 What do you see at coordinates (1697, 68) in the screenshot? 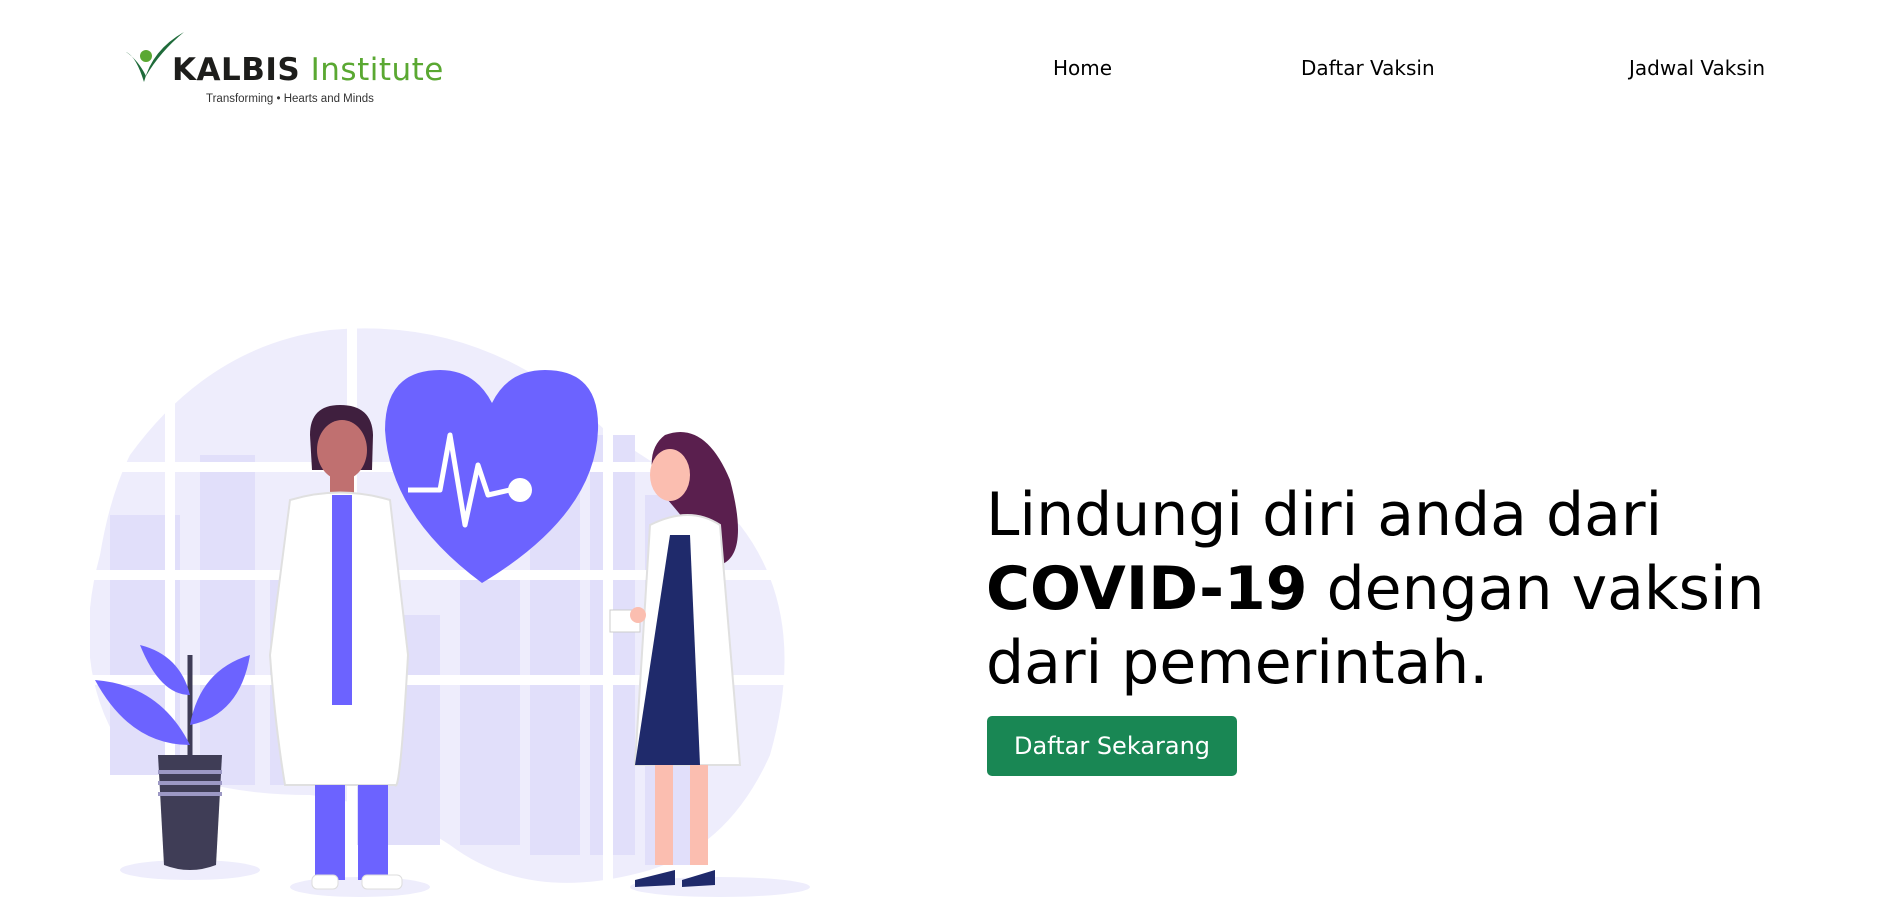
I see `nav-jadwal-vaksin: Jadwal Vaksin` at bounding box center [1697, 68].